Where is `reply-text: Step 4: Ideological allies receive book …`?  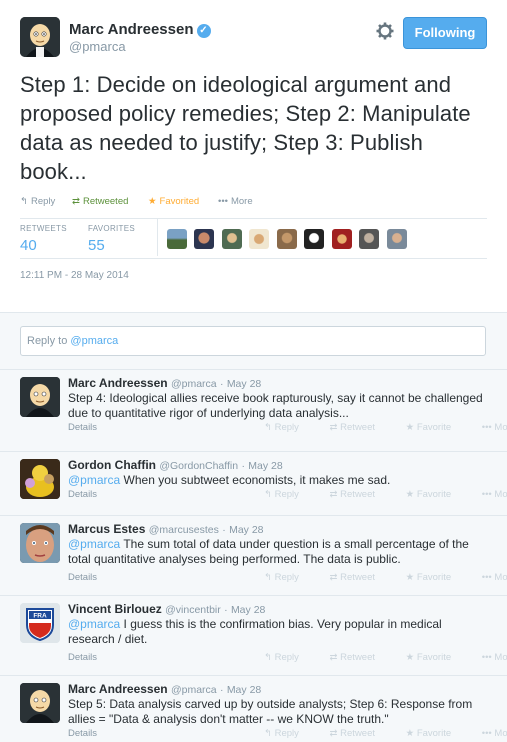 reply-text: Step 4: Ideological allies receive book … is located at coordinates (275, 405).